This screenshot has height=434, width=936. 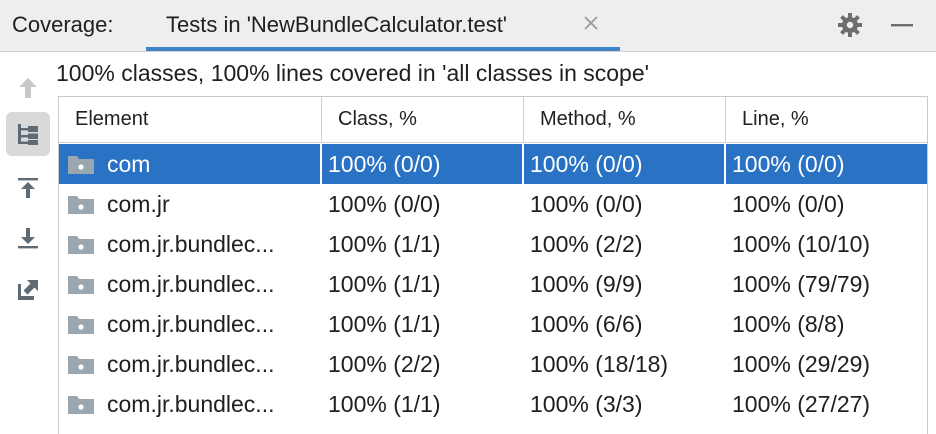 I want to click on flatten-packages-icon, so click(x=28, y=134).